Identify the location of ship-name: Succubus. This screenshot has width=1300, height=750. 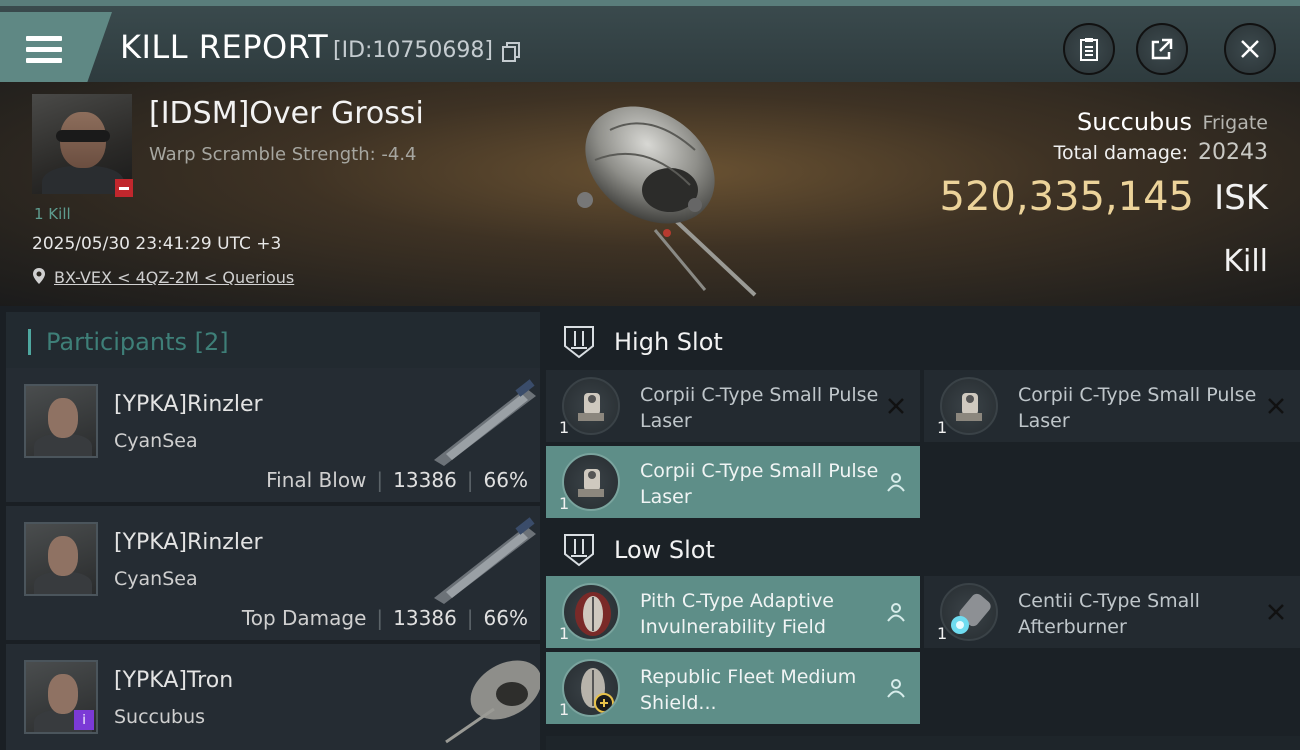
(1134, 122).